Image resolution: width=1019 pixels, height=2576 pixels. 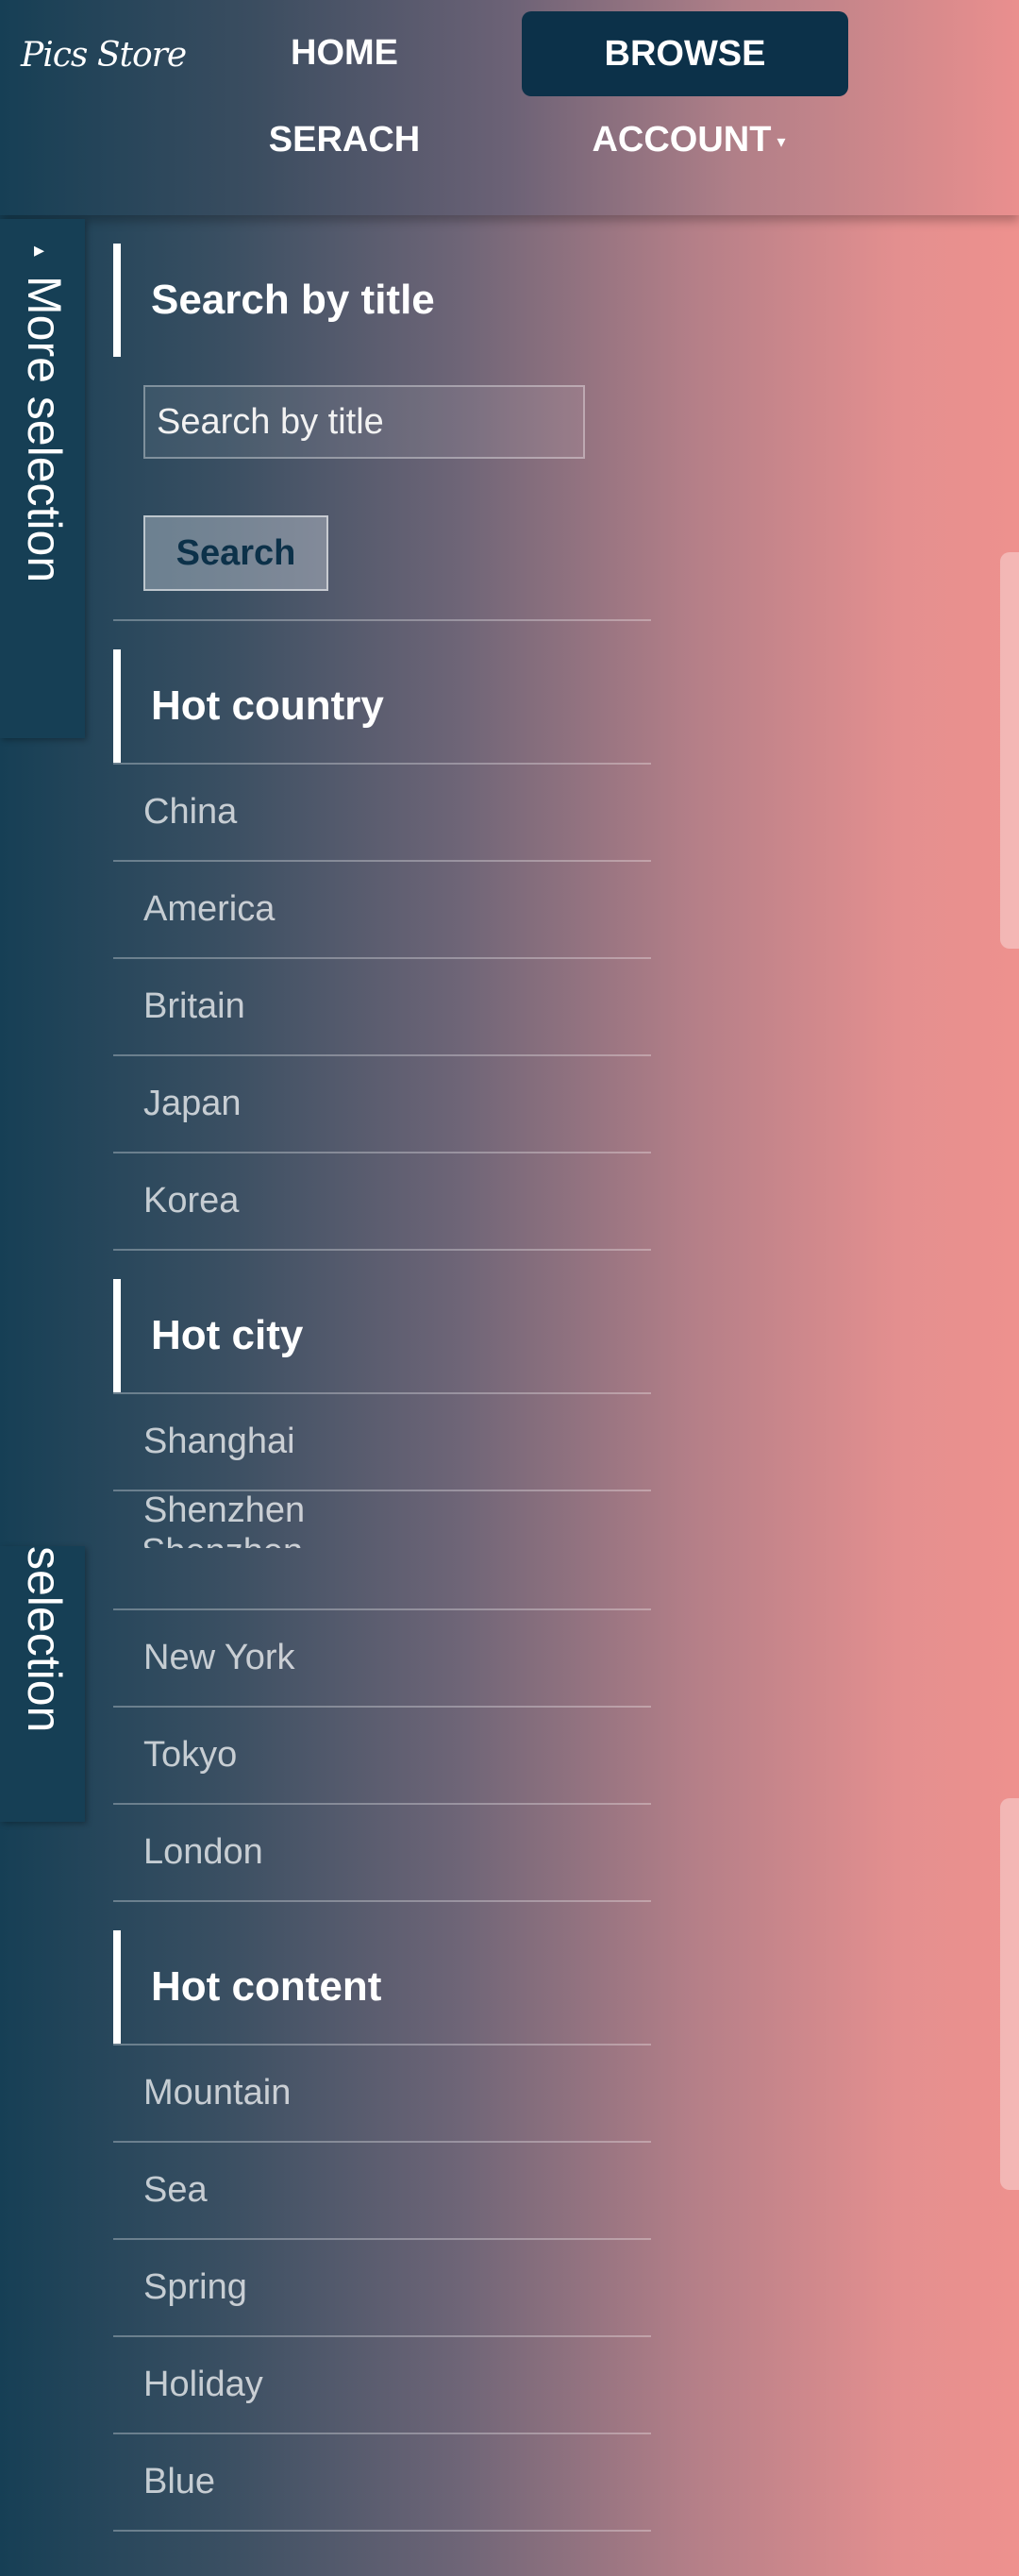 I want to click on country-item: Britain, so click(x=382, y=1007).